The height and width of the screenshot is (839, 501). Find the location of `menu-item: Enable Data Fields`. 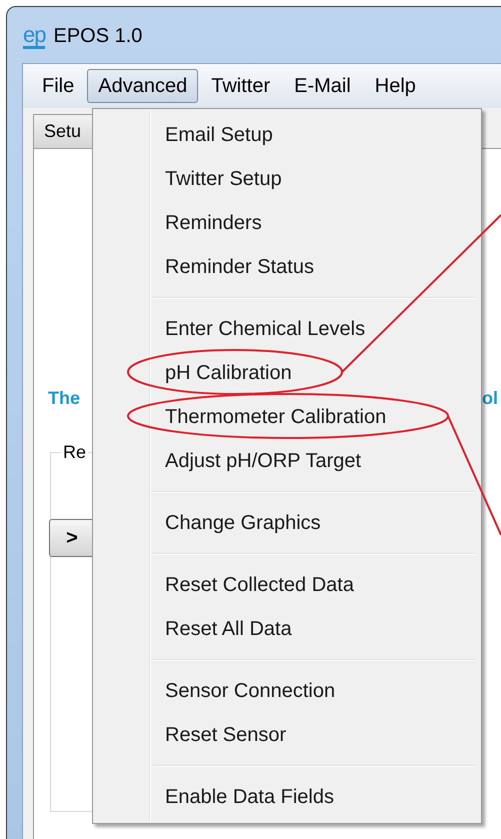

menu-item: Enable Data Fields is located at coordinates (287, 797).